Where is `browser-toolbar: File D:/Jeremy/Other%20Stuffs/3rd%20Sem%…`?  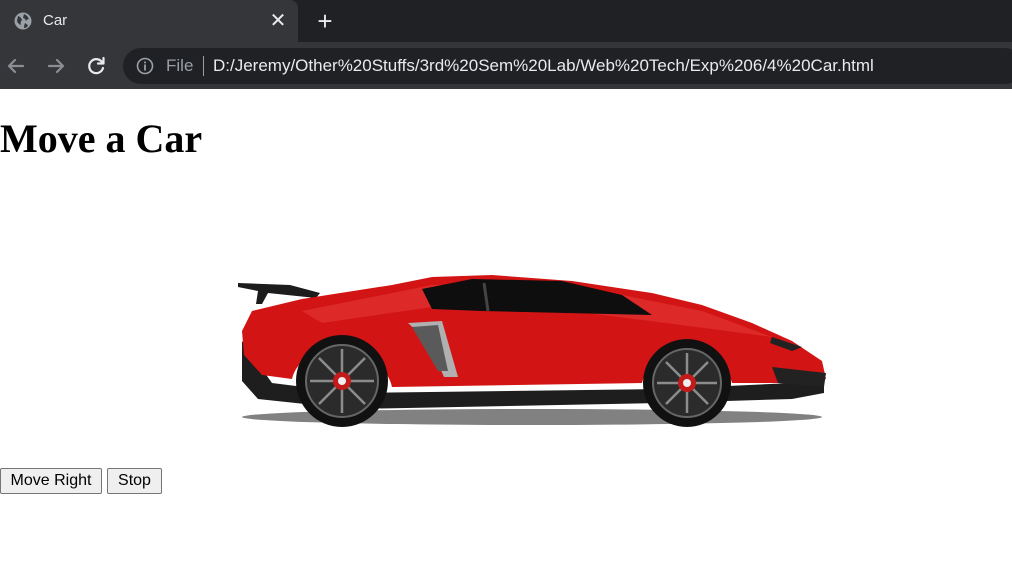 browser-toolbar: File D:/Jeremy/Other%20Stuffs/3rd%20Sem%… is located at coordinates (506, 65).